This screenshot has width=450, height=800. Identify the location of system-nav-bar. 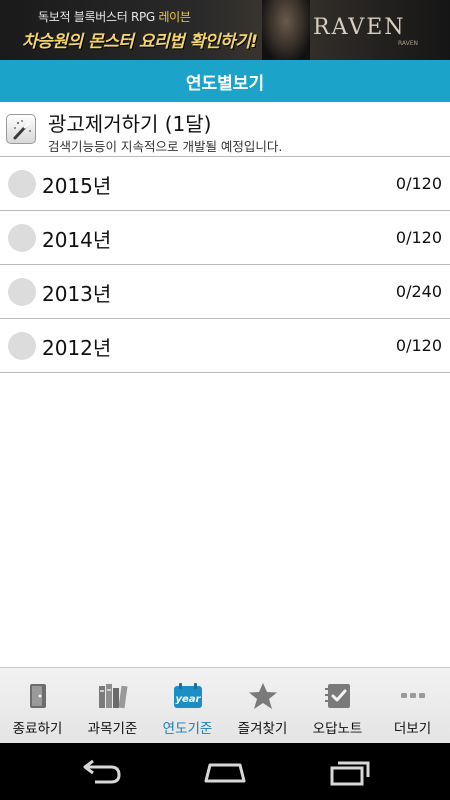
(225, 771).